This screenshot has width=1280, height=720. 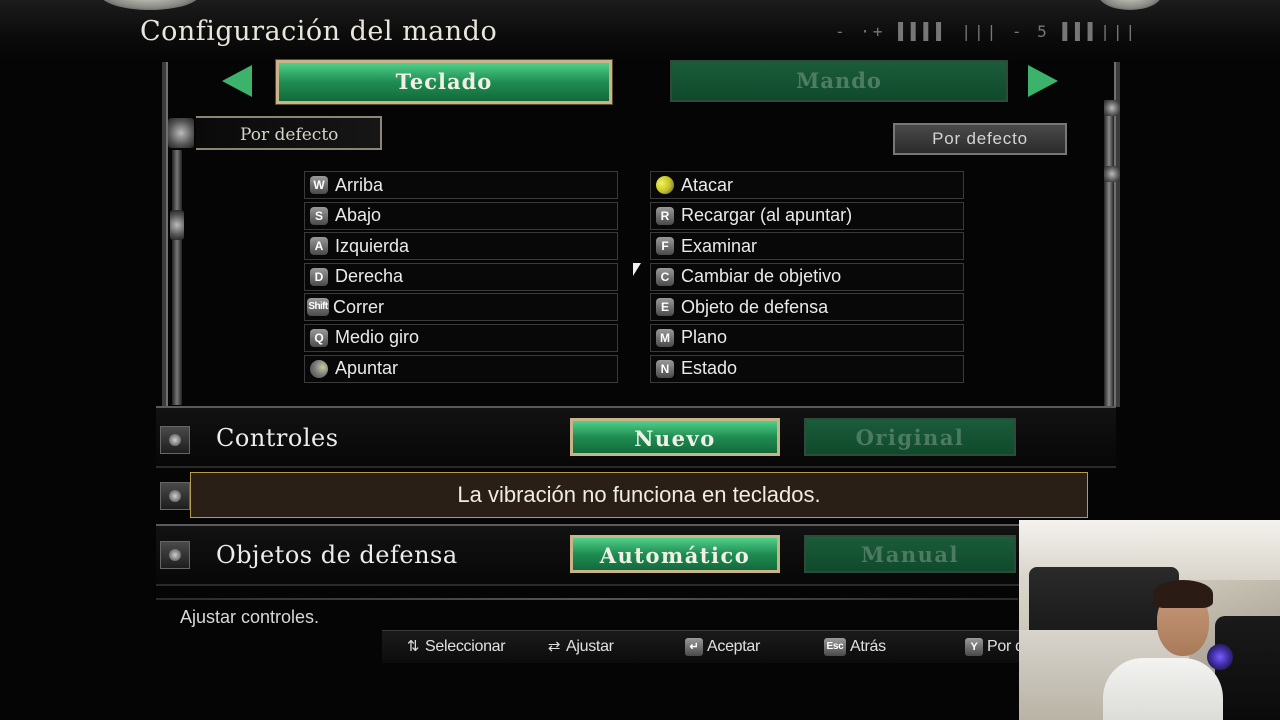 What do you see at coordinates (665, 246) in the screenshot?
I see `key-f-icon: F` at bounding box center [665, 246].